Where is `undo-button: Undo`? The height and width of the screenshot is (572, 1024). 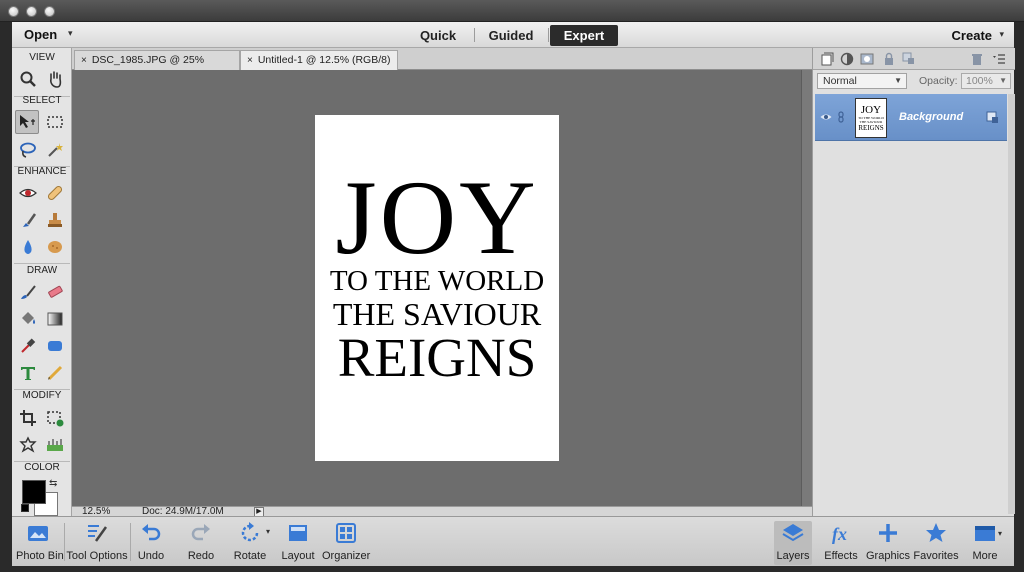 undo-button: Undo is located at coordinates (151, 543).